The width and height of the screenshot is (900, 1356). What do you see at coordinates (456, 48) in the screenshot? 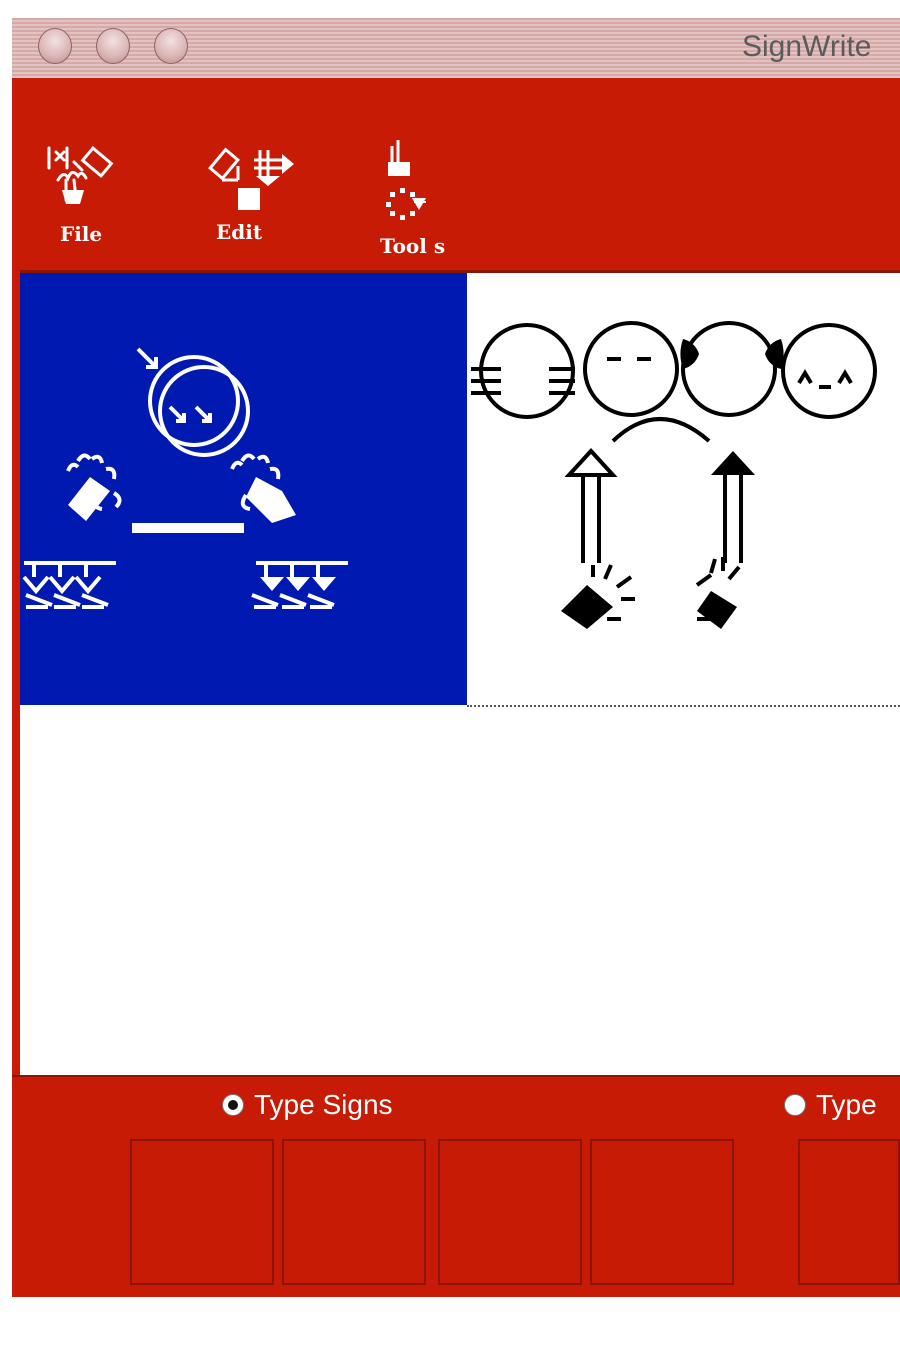
I see `title-bar: SignWrite` at bounding box center [456, 48].